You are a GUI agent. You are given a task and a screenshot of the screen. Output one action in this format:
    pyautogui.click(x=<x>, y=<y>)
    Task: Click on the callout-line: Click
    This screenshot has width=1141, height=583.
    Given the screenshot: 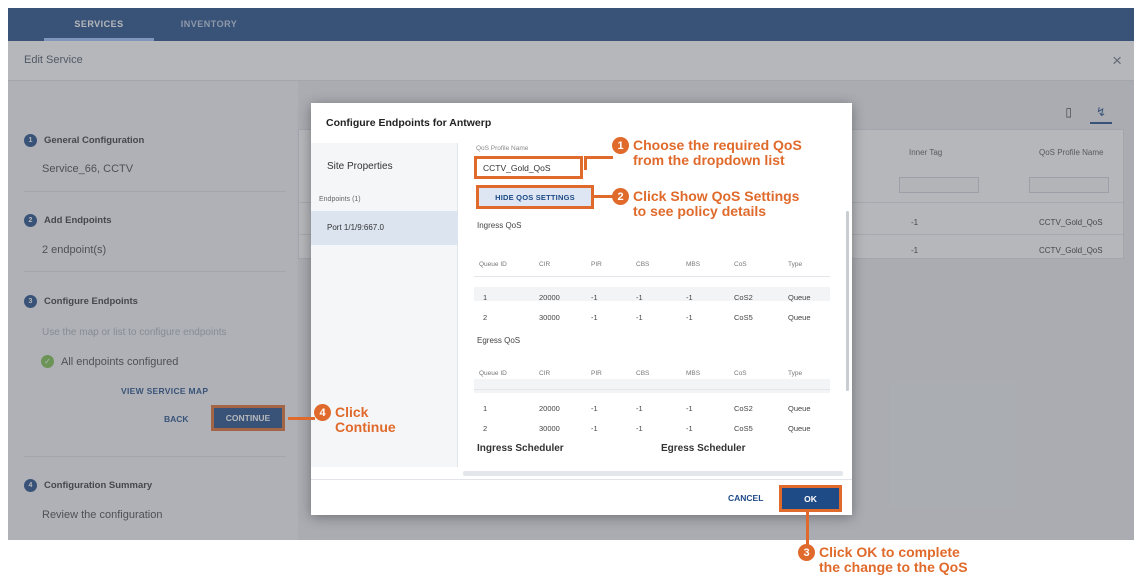 What is the action you would take?
    pyautogui.click(x=352, y=412)
    